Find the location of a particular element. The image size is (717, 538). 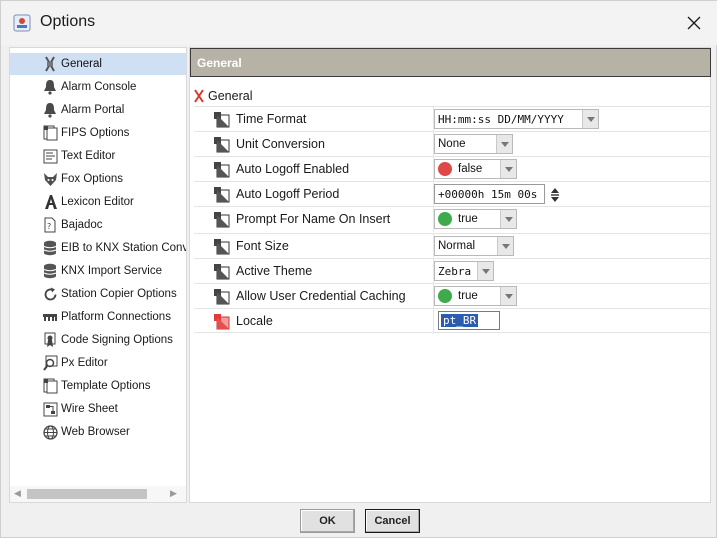

scroll-left-arrow-icon: ◀ is located at coordinates (17, 494).